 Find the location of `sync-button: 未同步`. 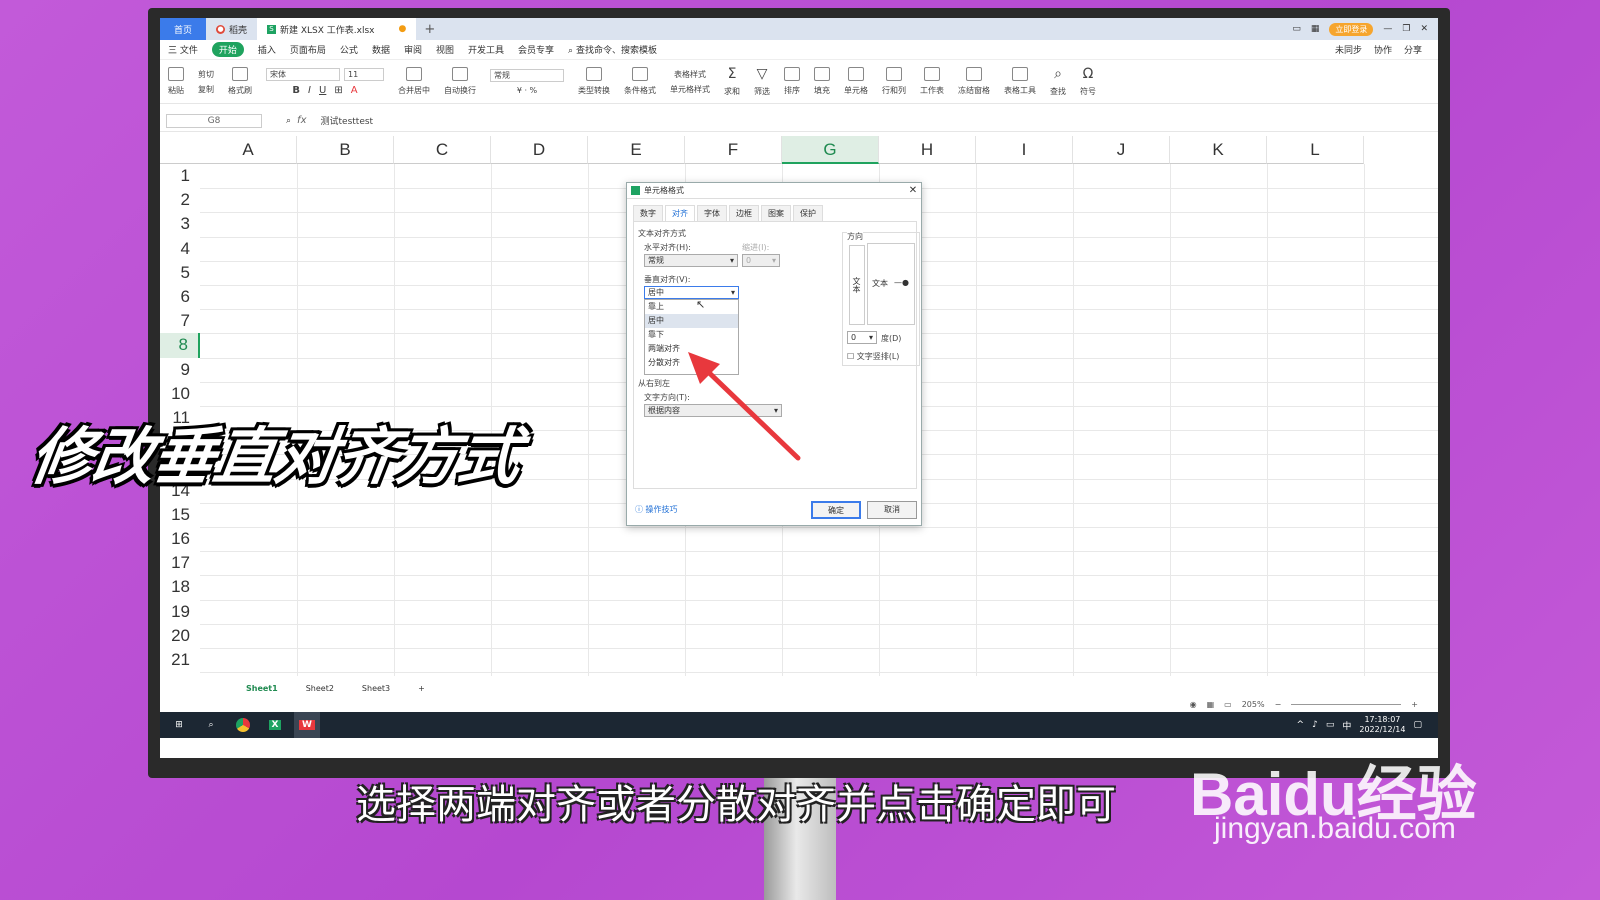

sync-button: 未同步 is located at coordinates (1348, 49).